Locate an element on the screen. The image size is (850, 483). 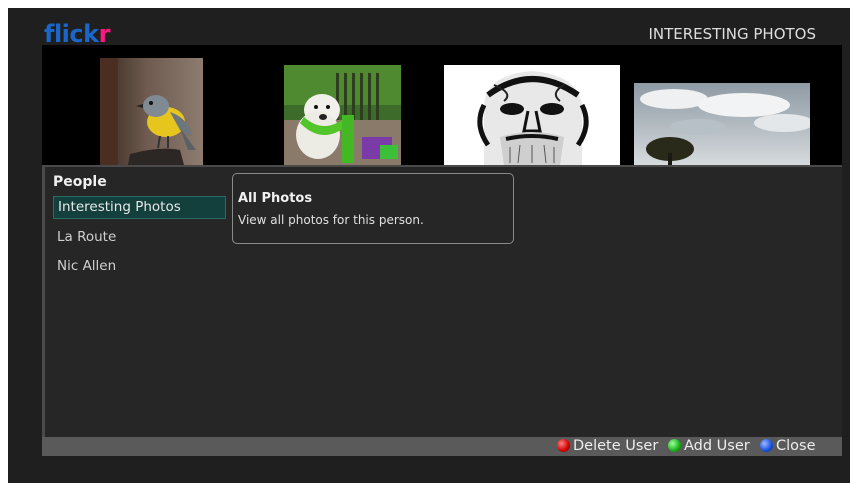
blue-button-icon is located at coordinates (766, 445).